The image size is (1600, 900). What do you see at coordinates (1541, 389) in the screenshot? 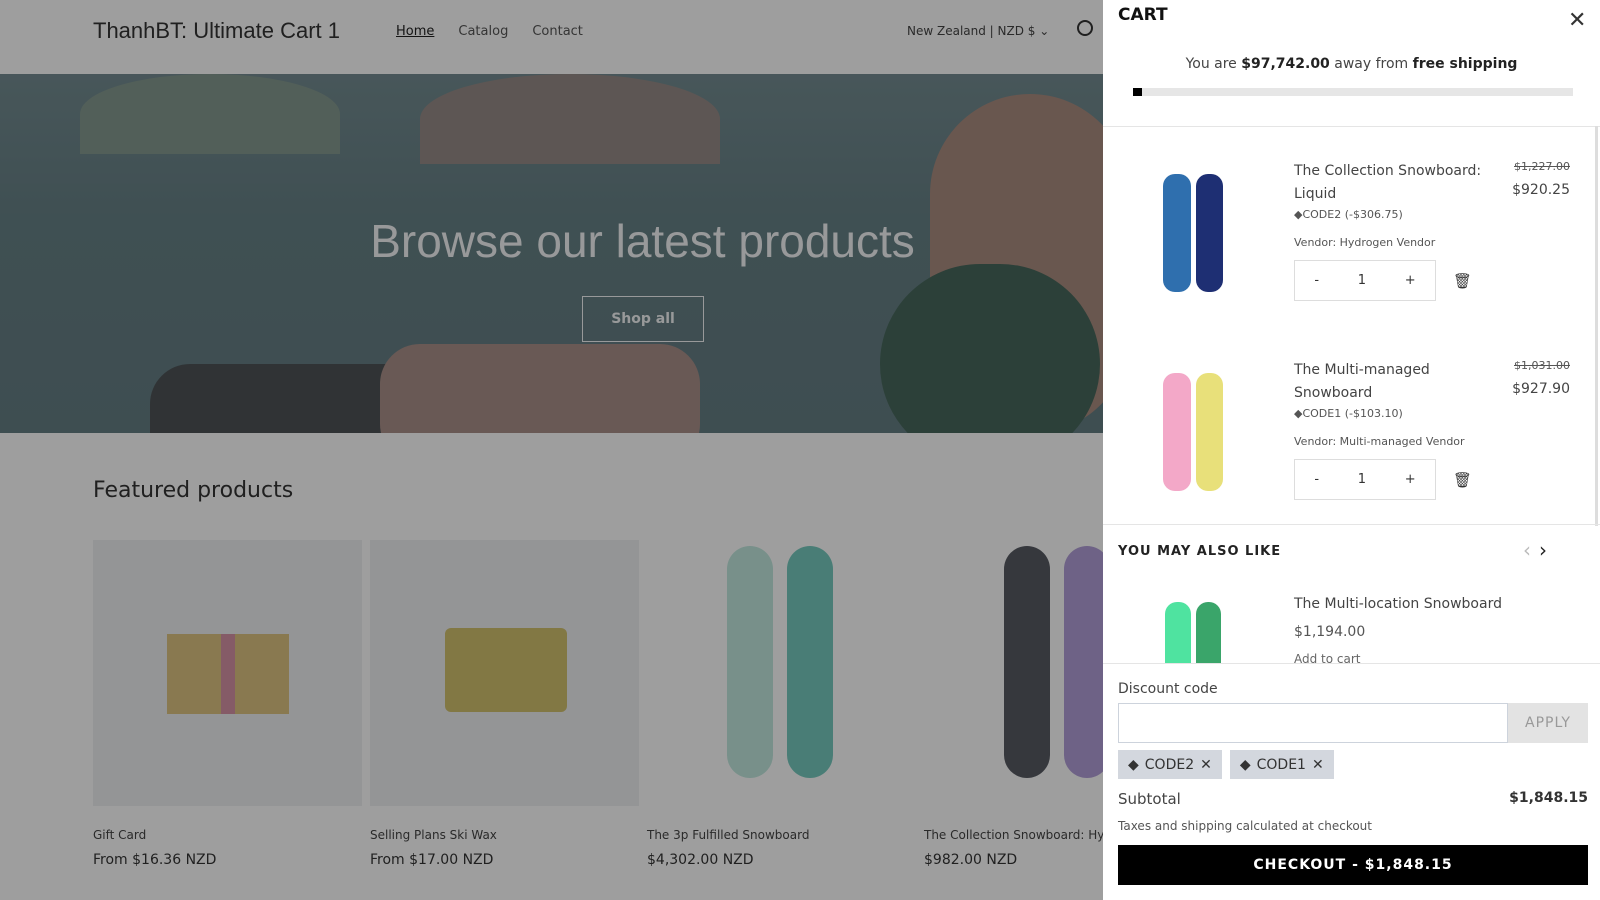
I see `item-price: $927.90` at bounding box center [1541, 389].